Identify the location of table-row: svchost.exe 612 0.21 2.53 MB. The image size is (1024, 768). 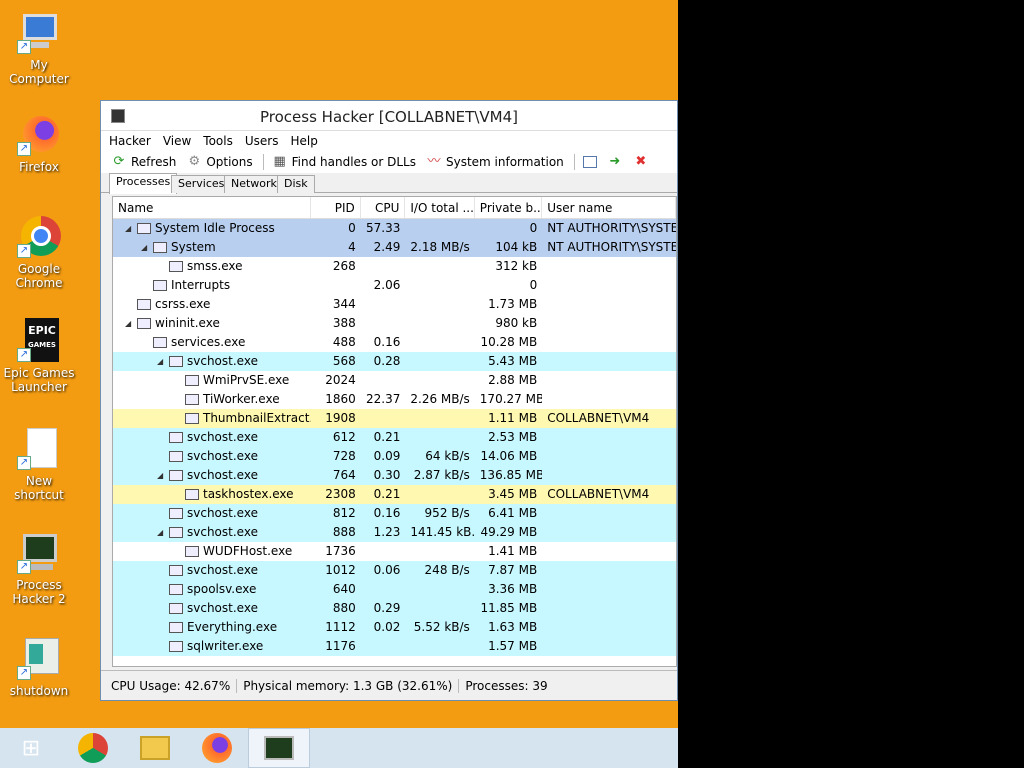
(394, 437).